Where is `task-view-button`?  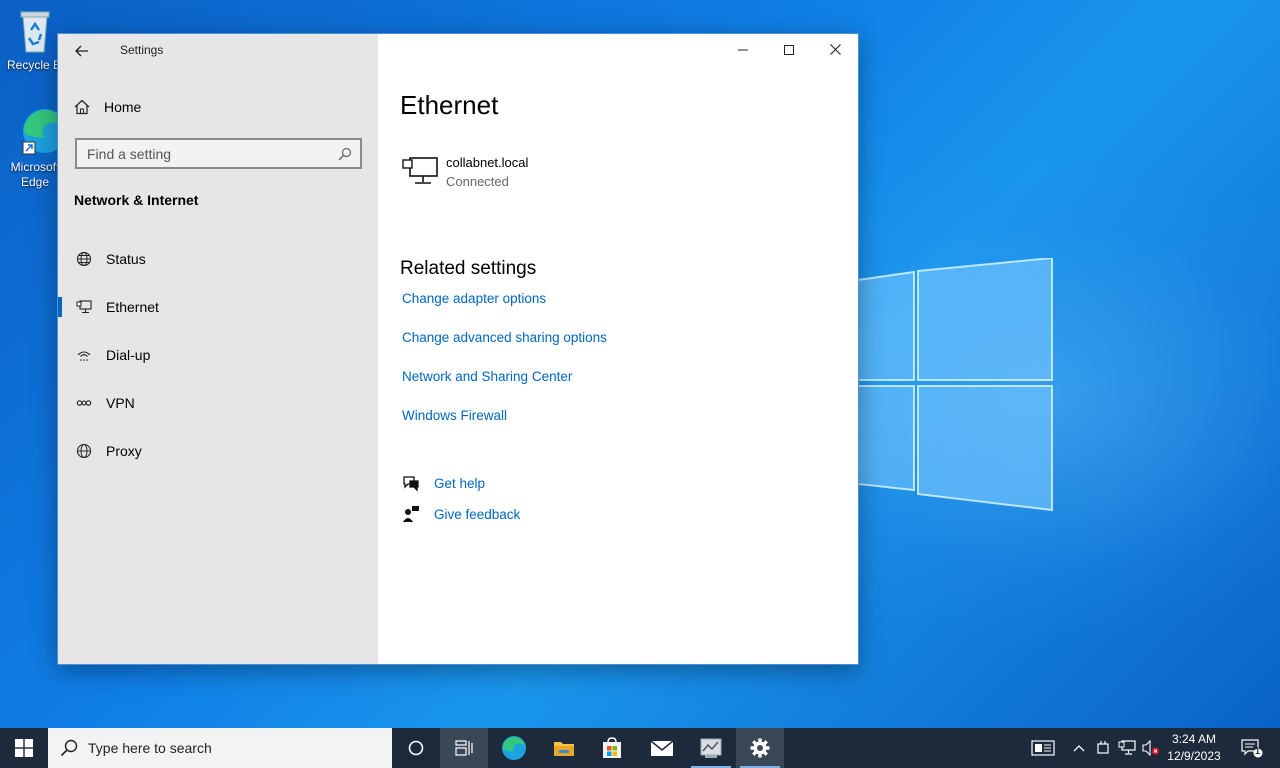
task-view-button is located at coordinates (464, 748).